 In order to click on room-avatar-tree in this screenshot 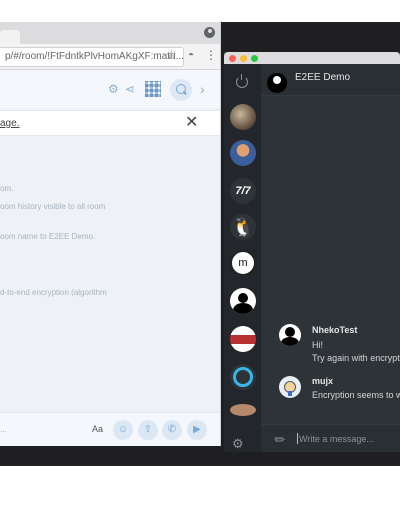, I will do `click(243, 117)`.